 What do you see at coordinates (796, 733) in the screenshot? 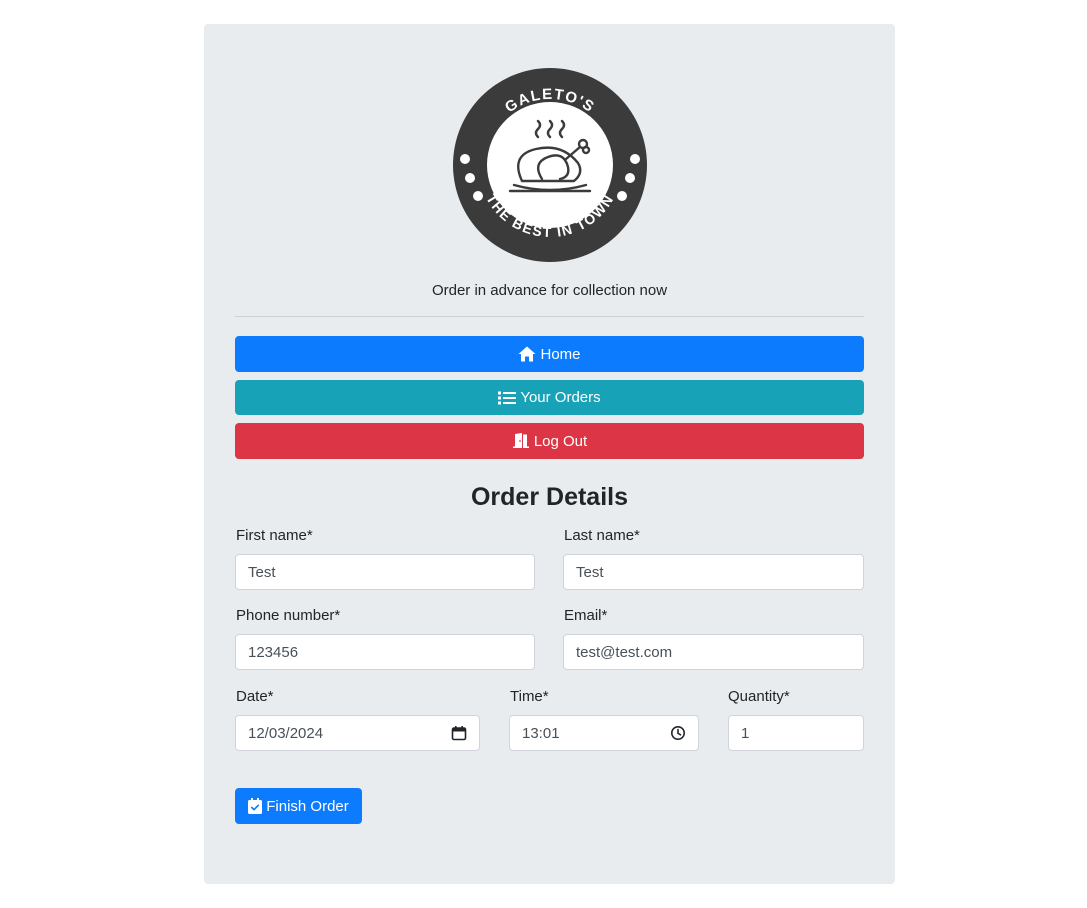
I see `quantity-input: 1` at bounding box center [796, 733].